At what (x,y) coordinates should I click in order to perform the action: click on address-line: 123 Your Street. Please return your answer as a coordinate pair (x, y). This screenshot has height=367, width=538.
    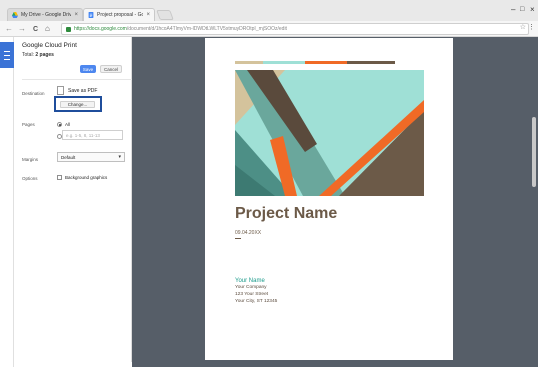
    Looking at the image, I should click on (252, 294).